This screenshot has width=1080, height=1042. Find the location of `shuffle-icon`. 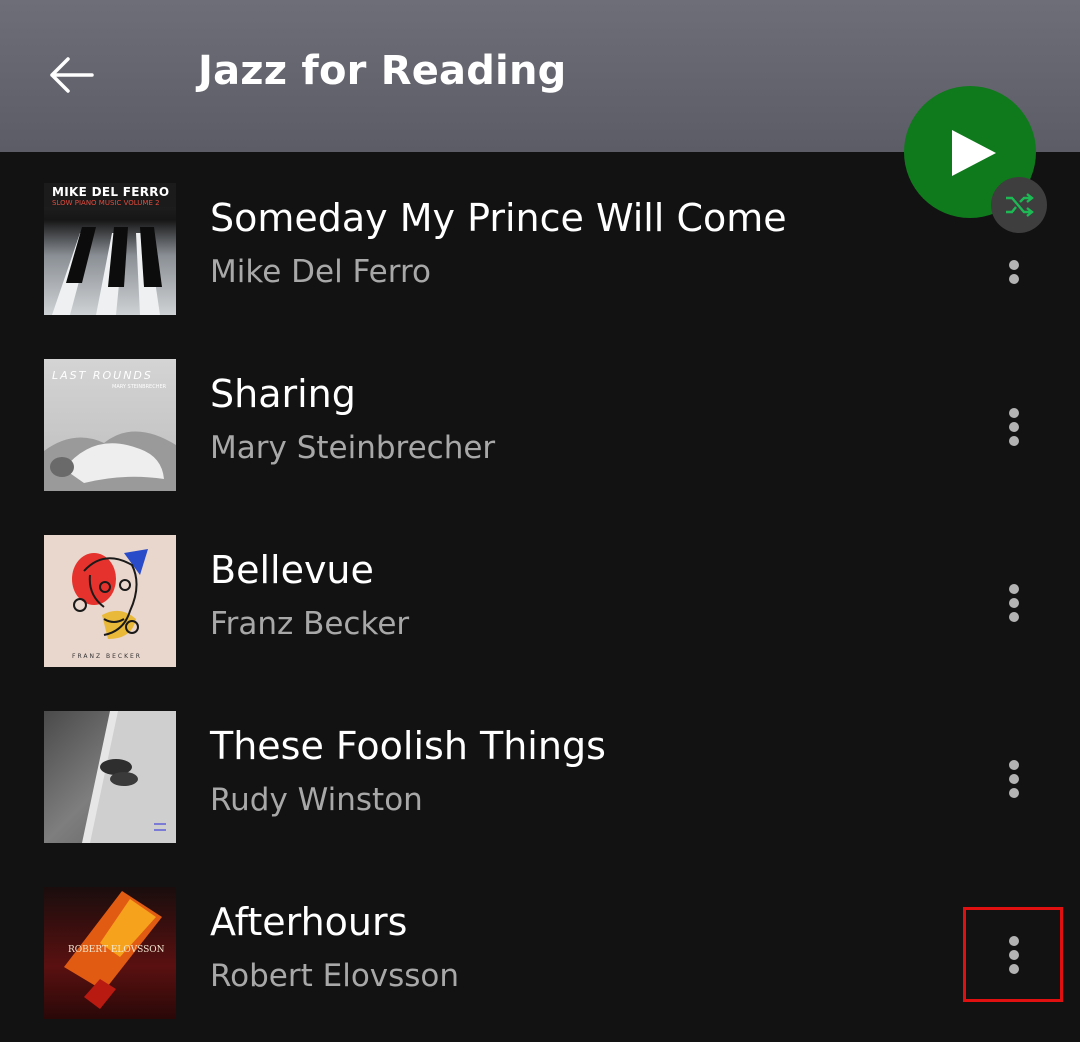

shuffle-icon is located at coordinates (1020, 205).